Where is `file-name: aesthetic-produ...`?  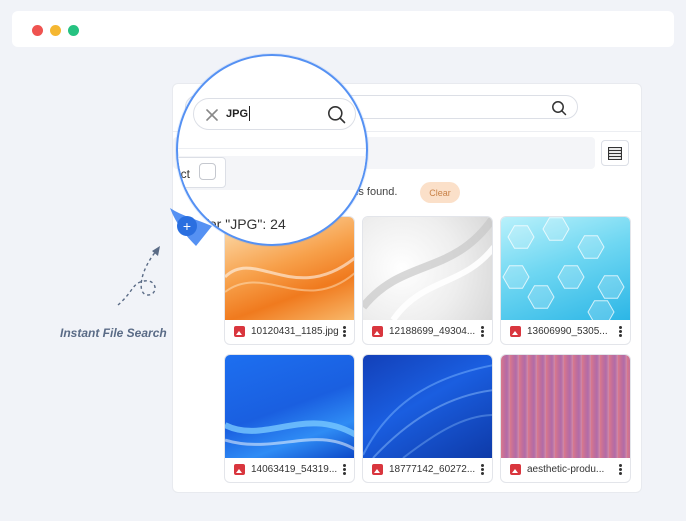 file-name: aesthetic-produ... is located at coordinates (566, 469).